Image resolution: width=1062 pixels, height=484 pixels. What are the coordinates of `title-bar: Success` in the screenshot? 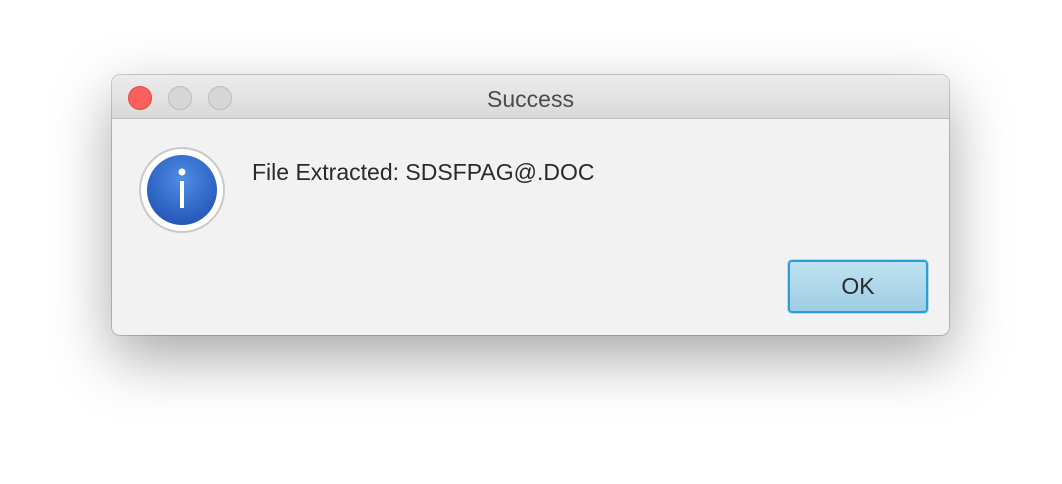 It's located at (530, 97).